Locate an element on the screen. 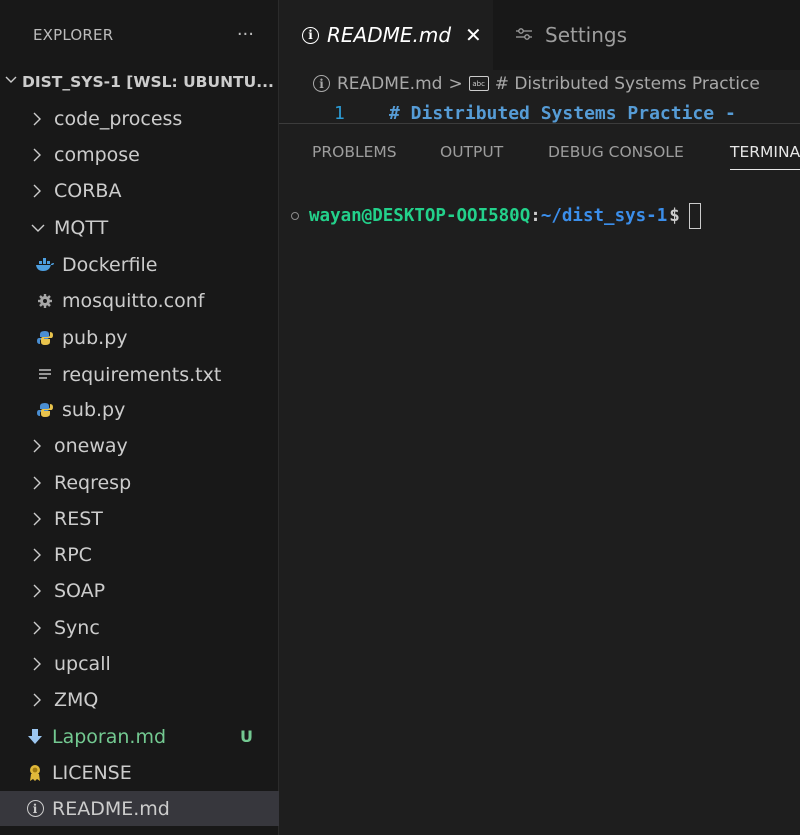  tree-item-label: Dockerfile is located at coordinates (110, 264).